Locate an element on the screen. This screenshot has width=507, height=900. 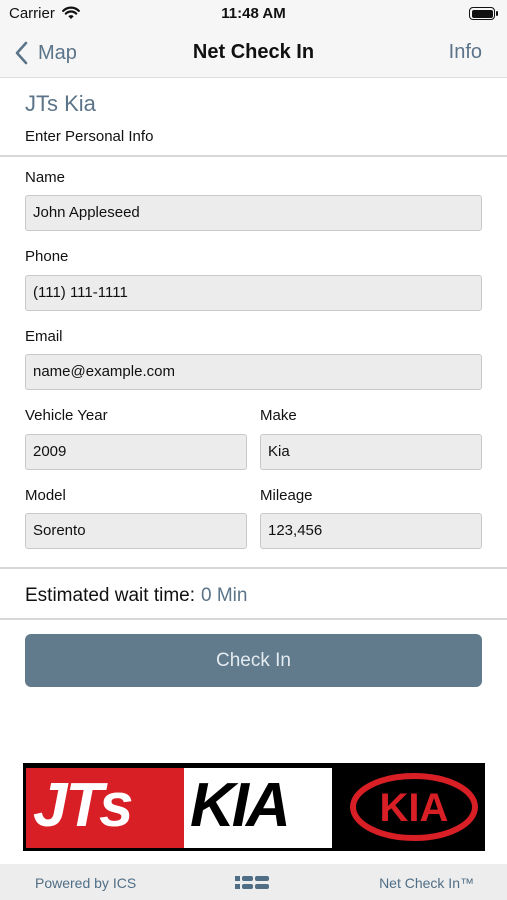
mileage-field: 123,456 is located at coordinates (371, 531).